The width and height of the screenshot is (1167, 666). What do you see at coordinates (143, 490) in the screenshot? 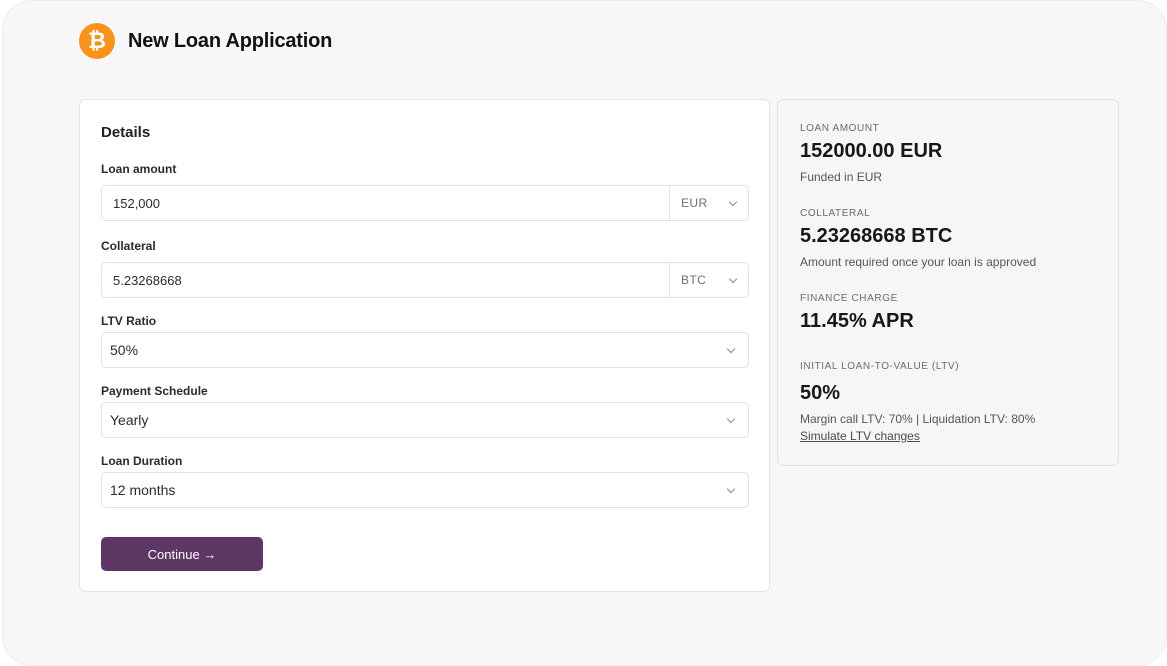
I see `loan-duration-value: 12 months` at bounding box center [143, 490].